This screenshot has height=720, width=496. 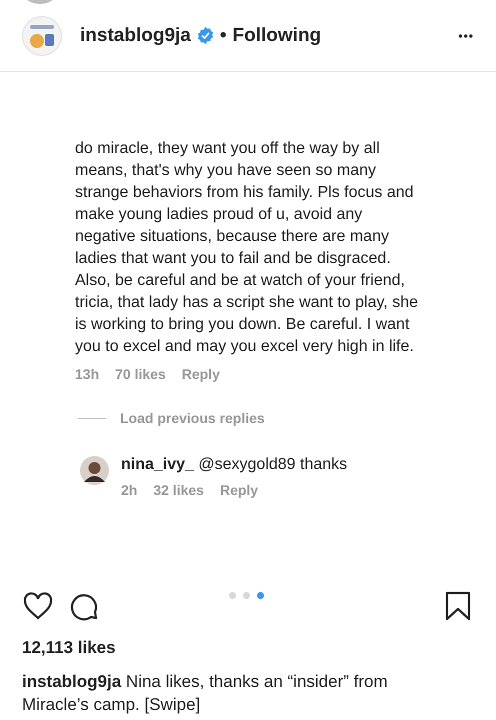 I want to click on comment-time: 13h, so click(x=87, y=374).